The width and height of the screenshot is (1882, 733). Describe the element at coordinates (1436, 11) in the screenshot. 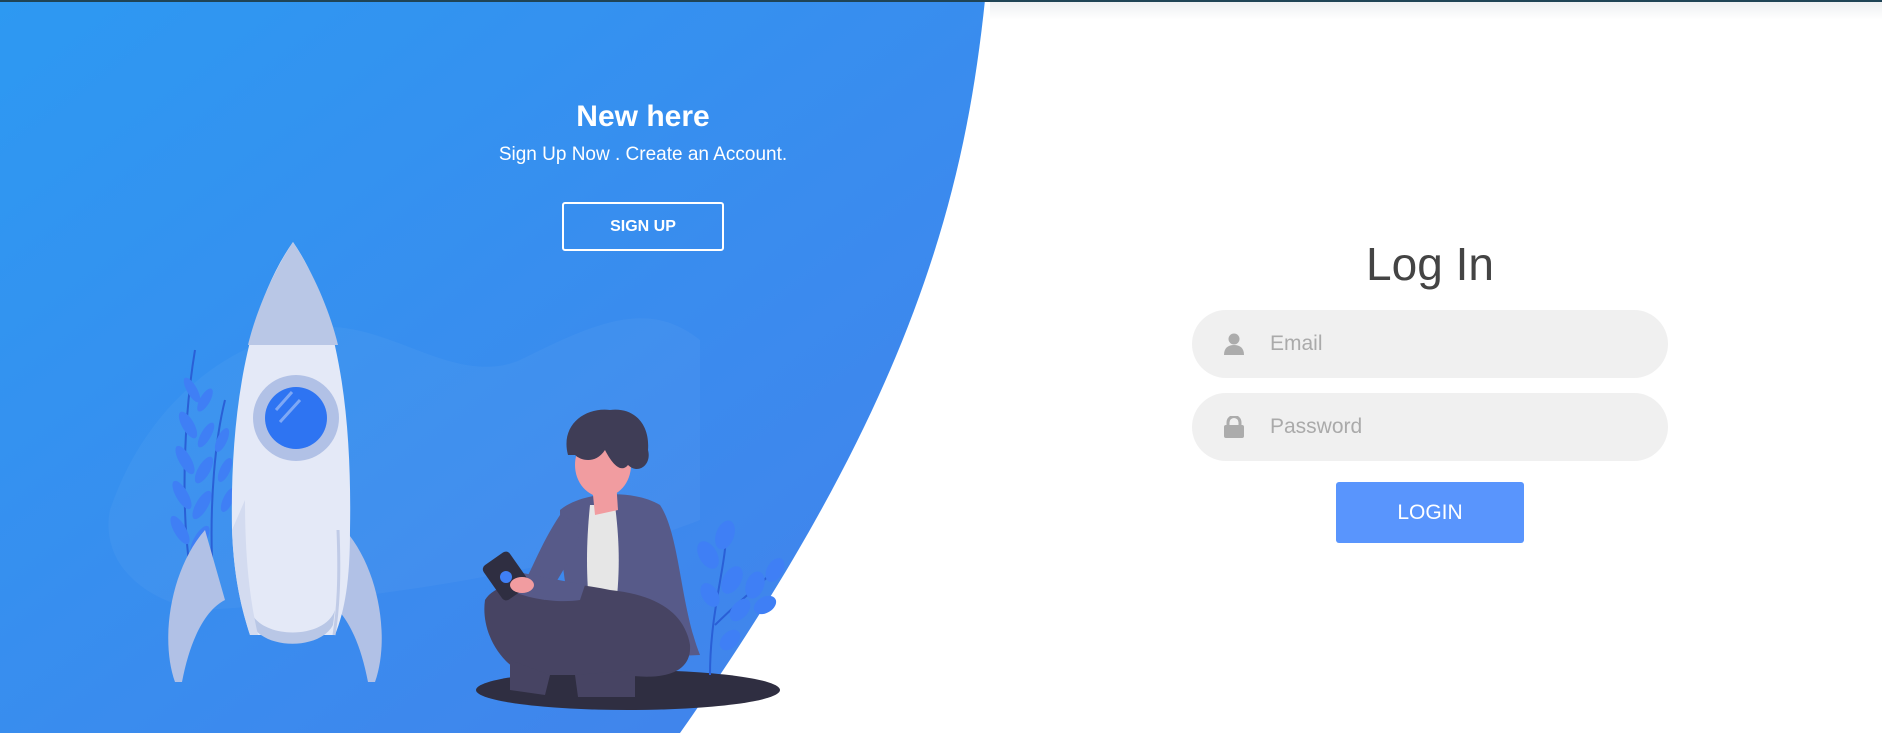

I see `top-shadow` at that location.